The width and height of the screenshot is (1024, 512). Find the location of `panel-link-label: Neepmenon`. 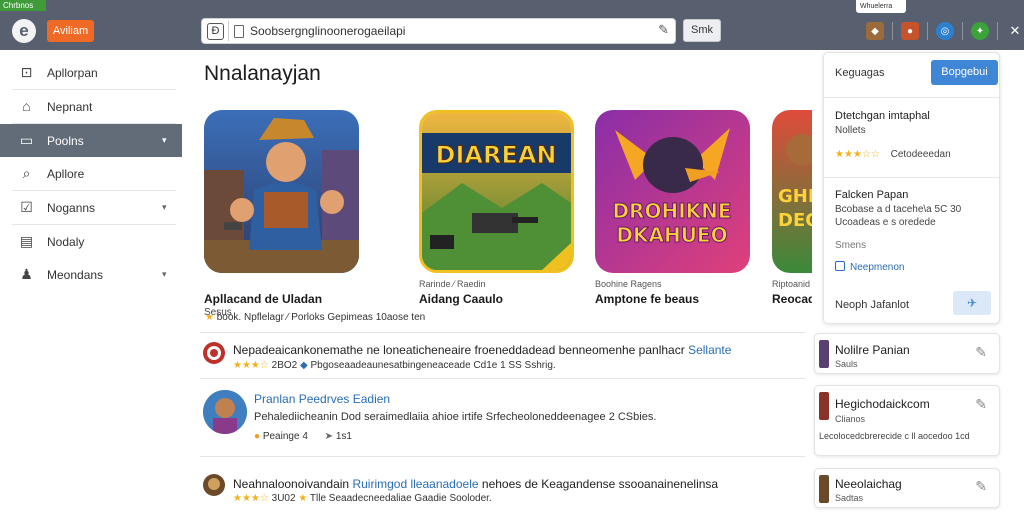

panel-link-label: Neepmenon is located at coordinates (877, 267).